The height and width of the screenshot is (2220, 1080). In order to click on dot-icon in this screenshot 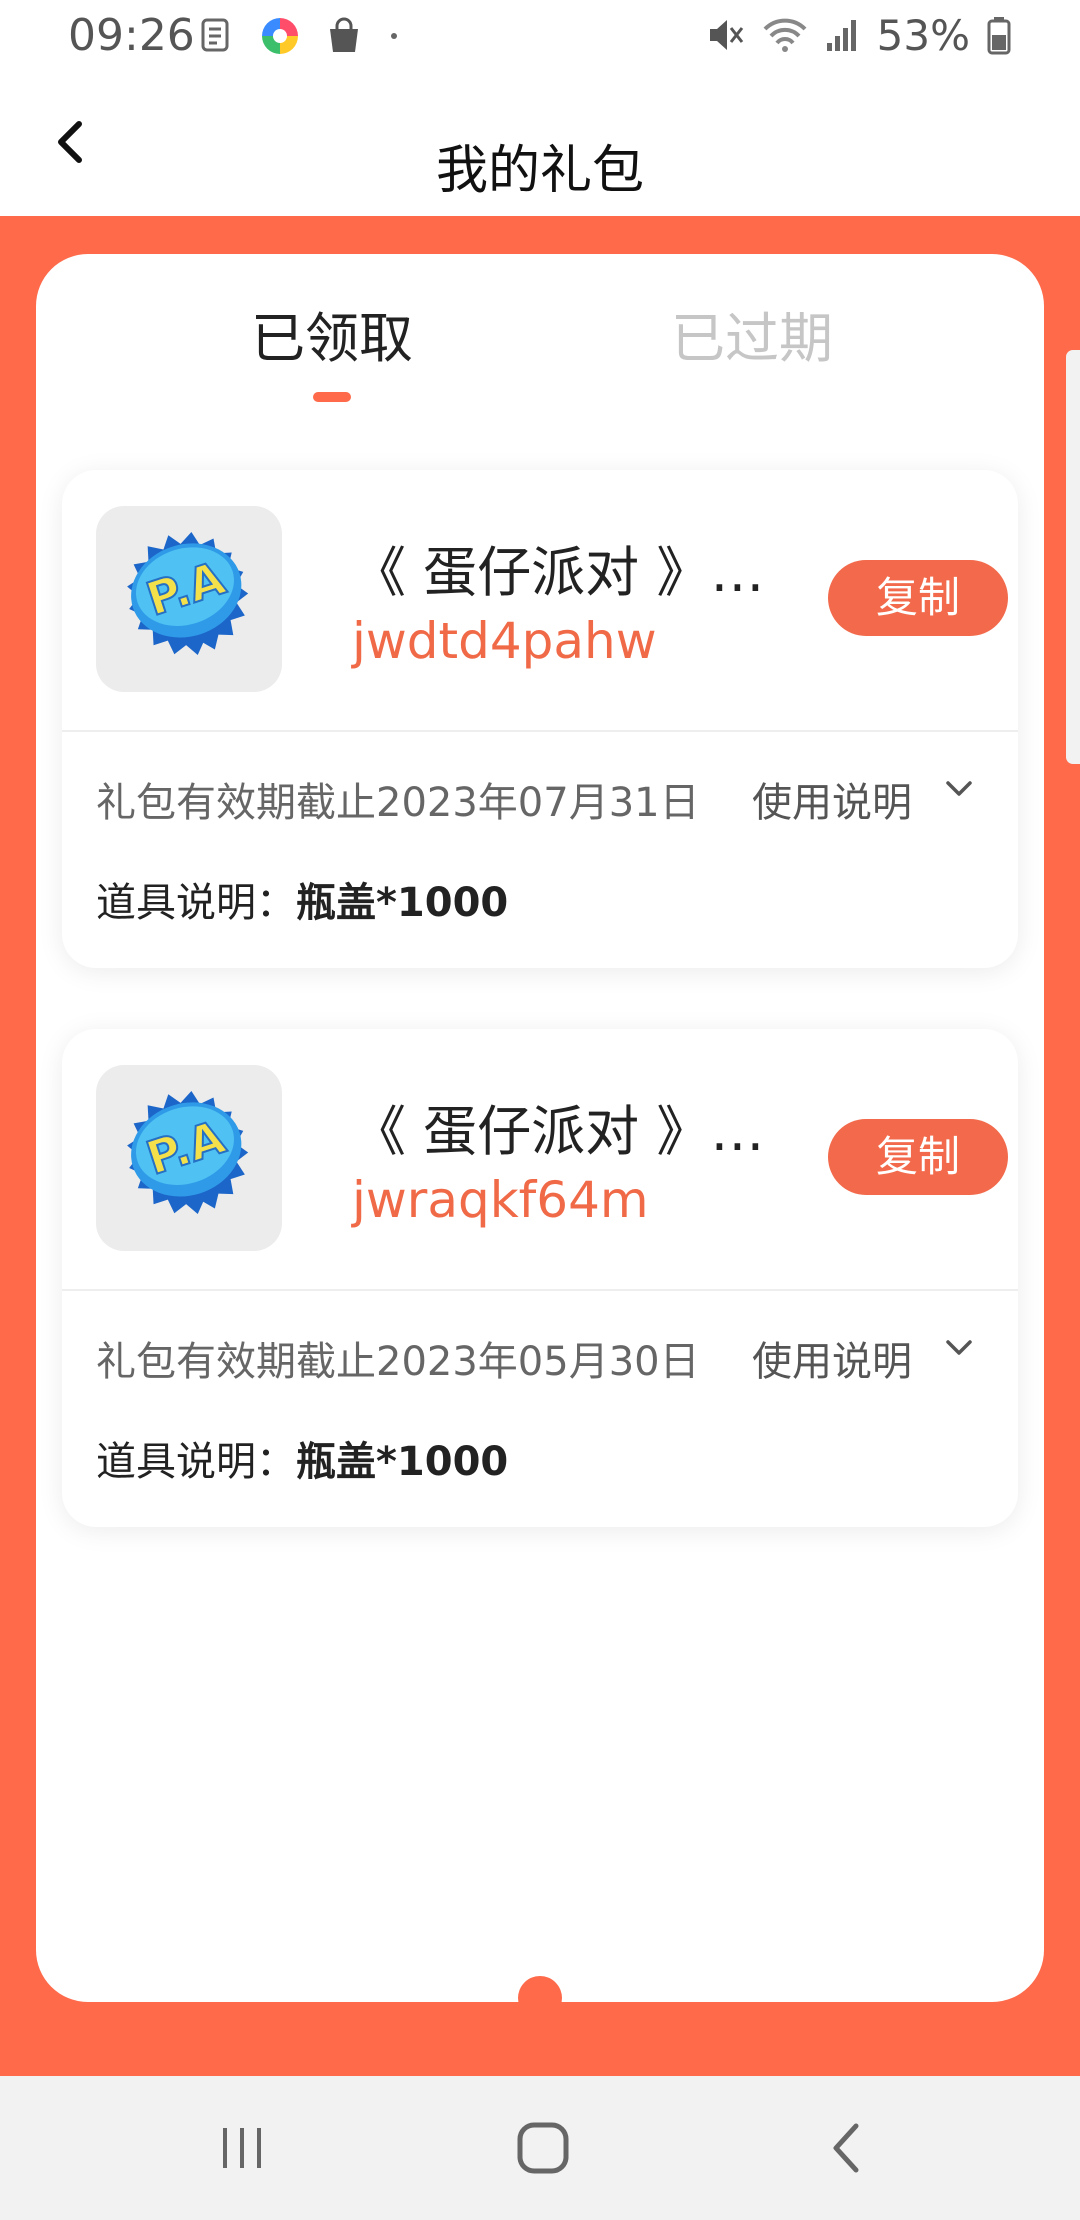, I will do `click(394, 36)`.